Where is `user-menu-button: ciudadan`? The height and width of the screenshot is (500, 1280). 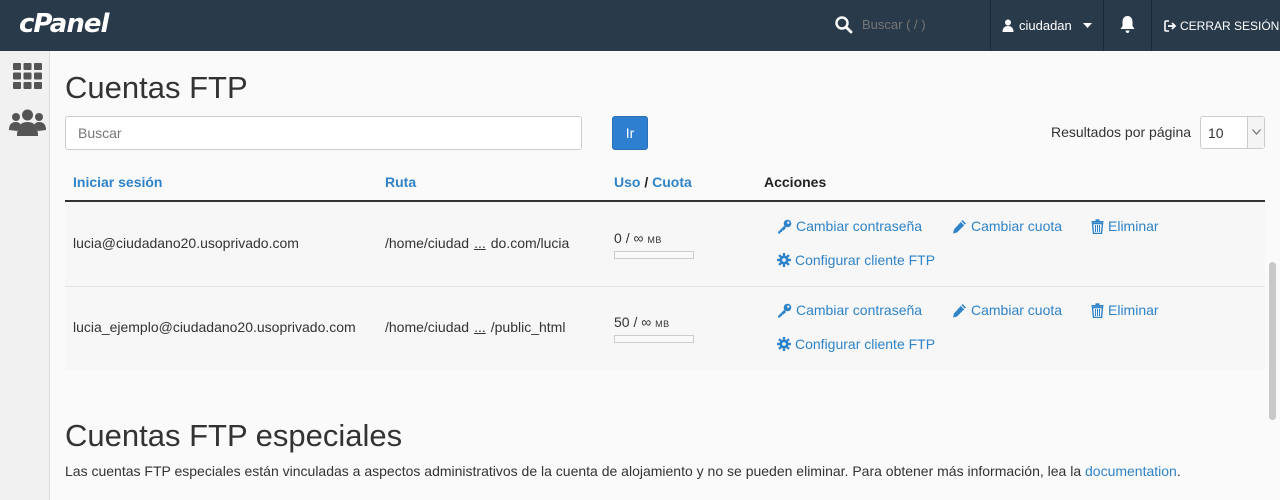 user-menu-button: ciudadan is located at coordinates (1047, 25).